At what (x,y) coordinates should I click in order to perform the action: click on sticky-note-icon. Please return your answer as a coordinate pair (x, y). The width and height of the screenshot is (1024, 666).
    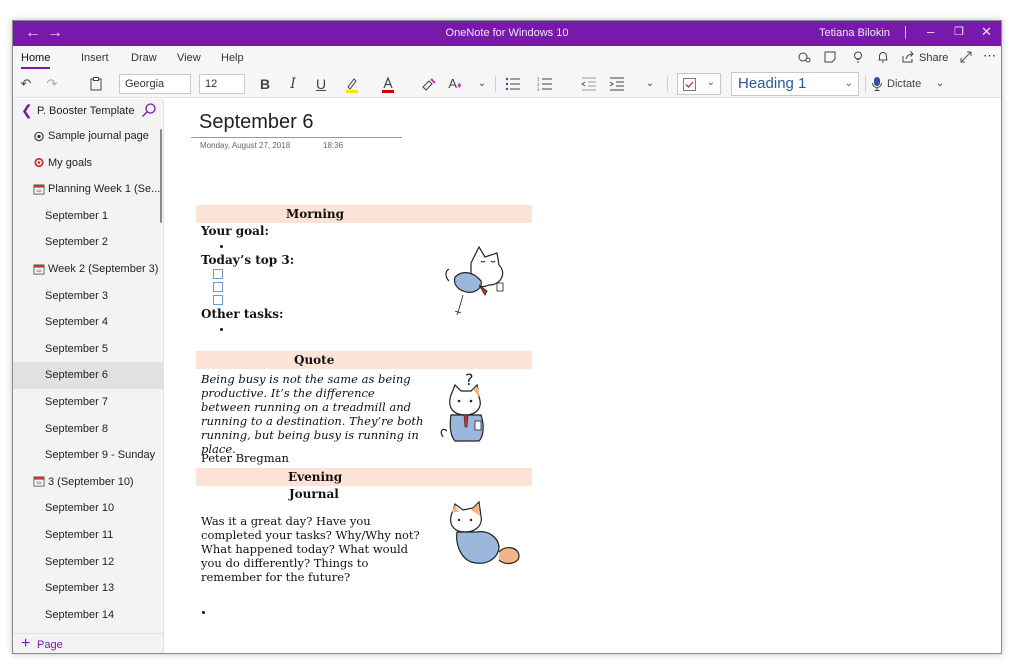
    Looking at the image, I should click on (830, 57).